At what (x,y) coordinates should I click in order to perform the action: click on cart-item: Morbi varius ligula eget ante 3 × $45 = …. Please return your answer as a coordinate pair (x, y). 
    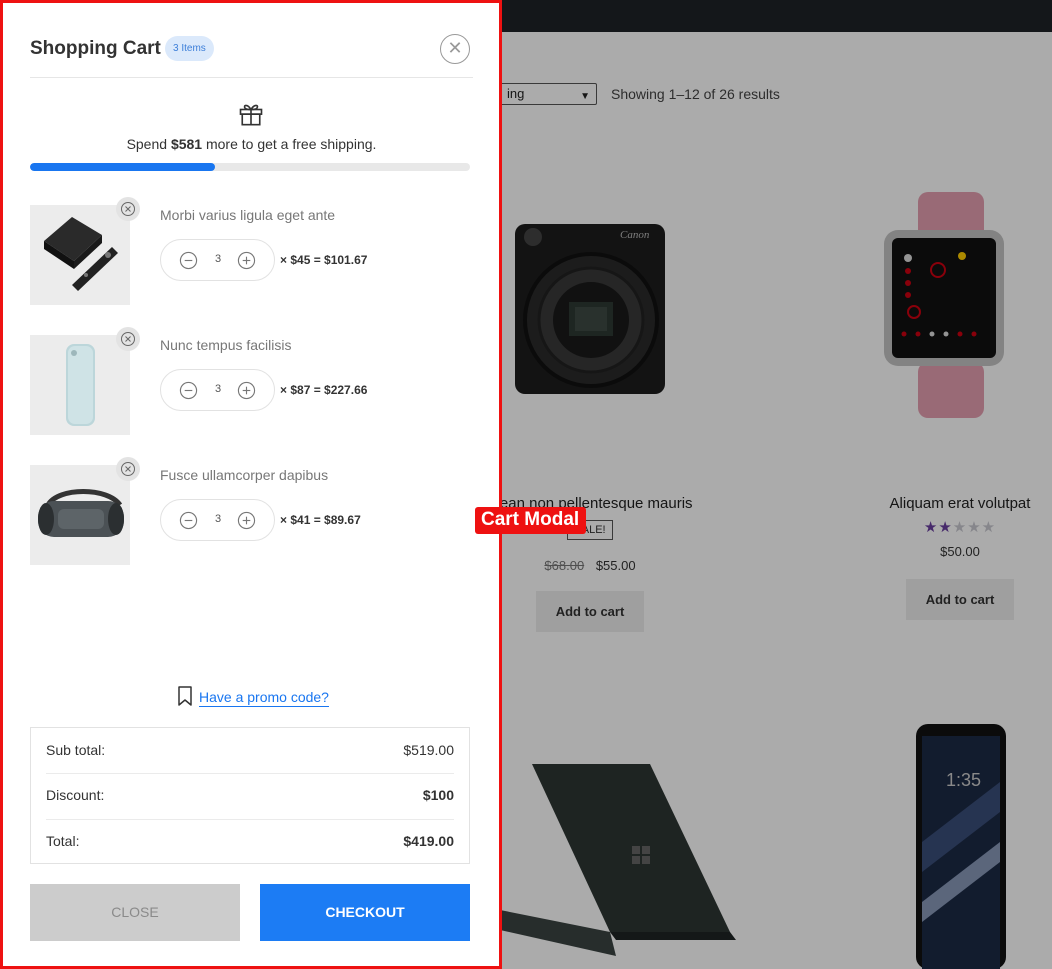
    Looking at the image, I should click on (251, 251).